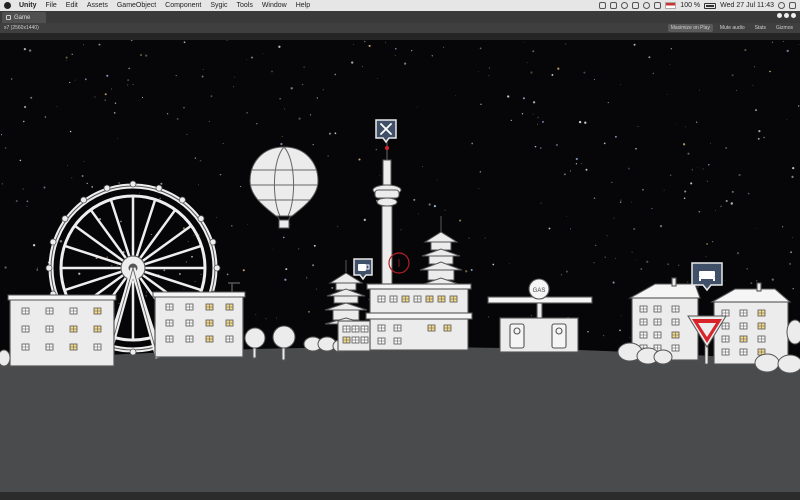 Image resolution: width=800 pixels, height=500 pixels. I want to click on menu-edit: Edit, so click(72, 5).